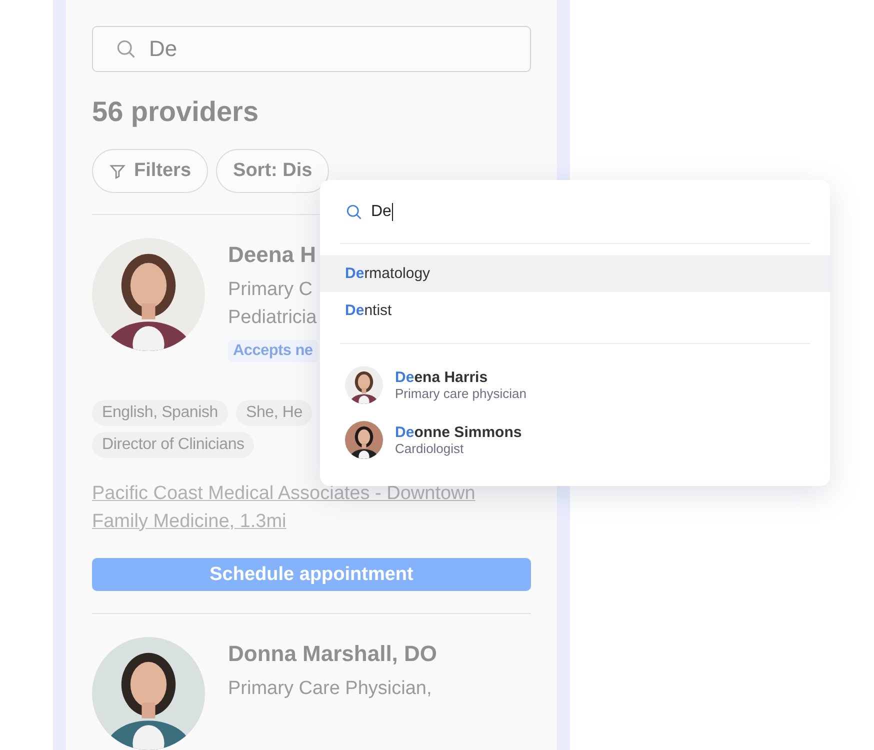 This screenshot has height=750, width=874. I want to click on status-badge: Accepts ne, so click(273, 351).